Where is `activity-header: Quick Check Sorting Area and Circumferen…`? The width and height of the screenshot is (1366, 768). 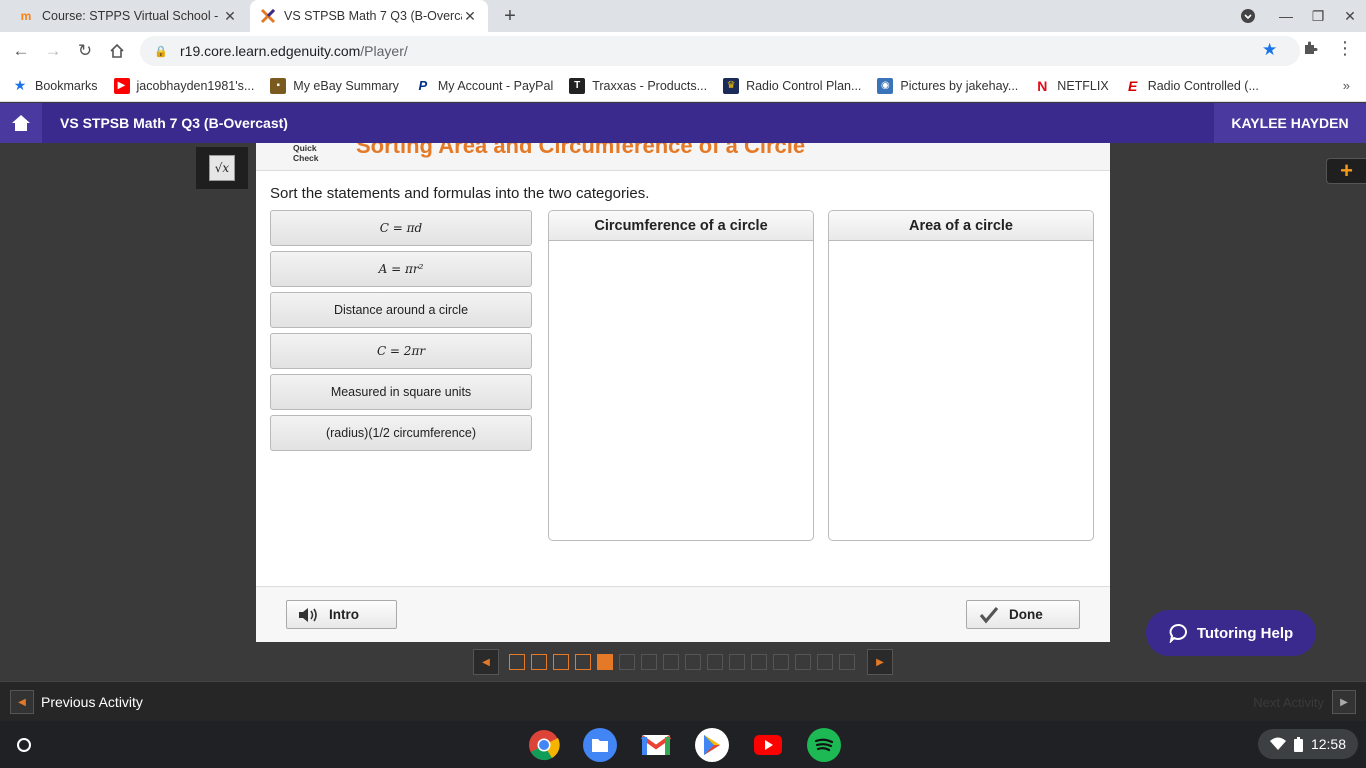 activity-header: Quick Check Sorting Area and Circumferen… is located at coordinates (683, 157).